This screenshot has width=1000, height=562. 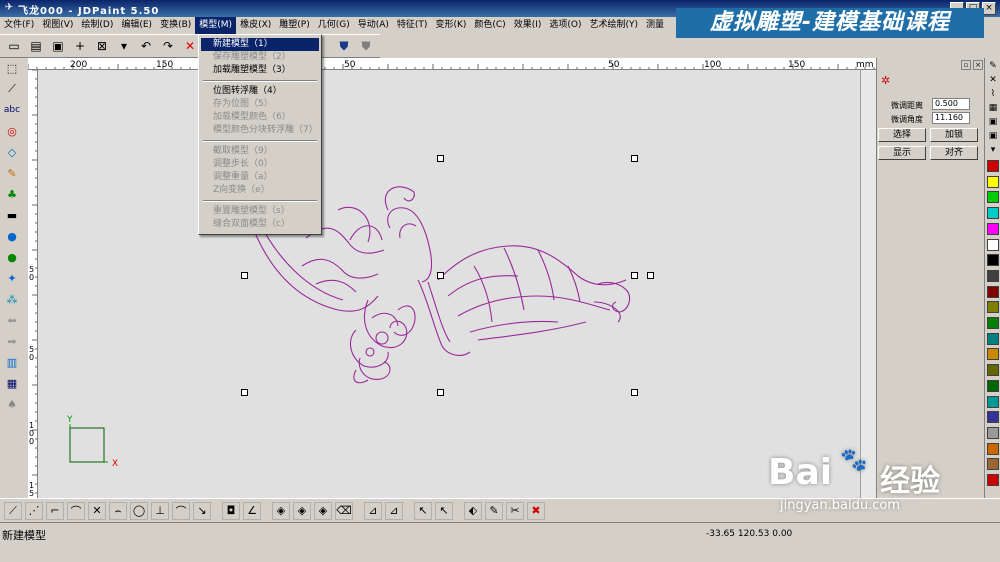 What do you see at coordinates (412, 25) in the screenshot?
I see `menu-item: 特征(T)` at bounding box center [412, 25].